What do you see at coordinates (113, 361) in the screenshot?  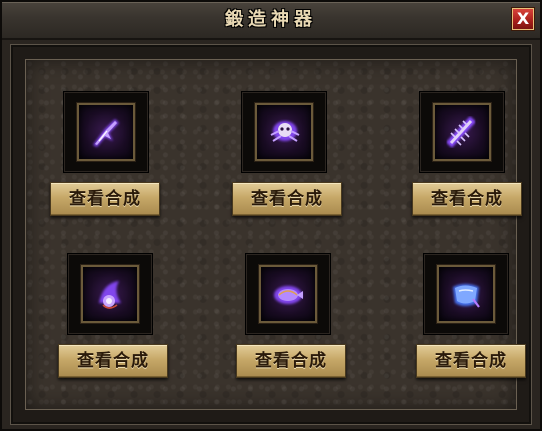 I see `view-synthesis-button-4: 查看合成` at bounding box center [113, 361].